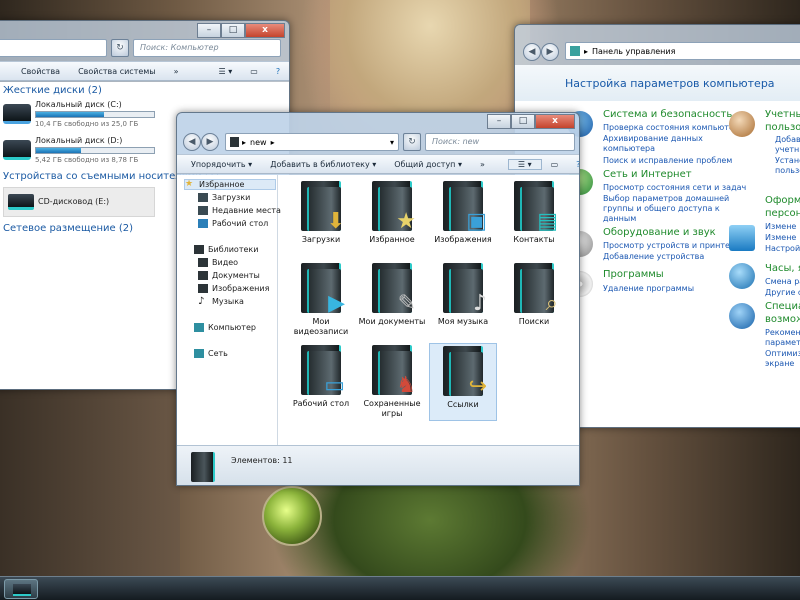 The width and height of the screenshot is (800, 600). I want to click on cp-right-0-title2: пользов, so click(782, 127).